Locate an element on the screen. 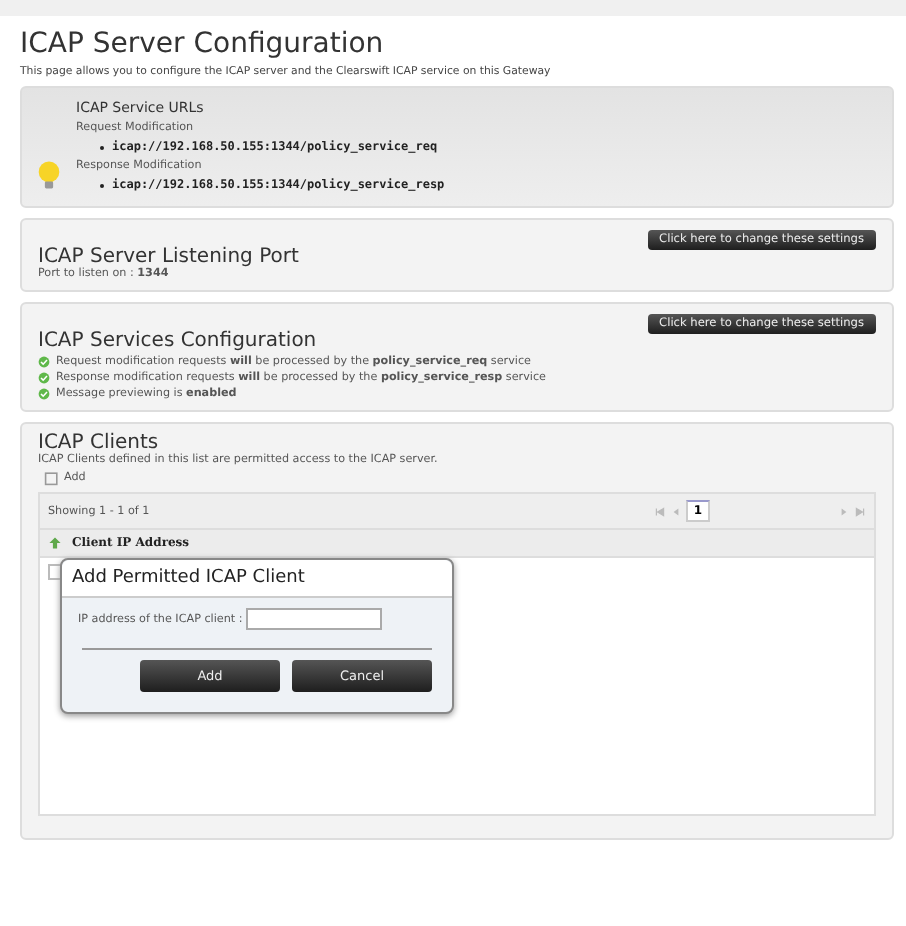  section-heading: ICAP Server Listening Port is located at coordinates (168, 257).